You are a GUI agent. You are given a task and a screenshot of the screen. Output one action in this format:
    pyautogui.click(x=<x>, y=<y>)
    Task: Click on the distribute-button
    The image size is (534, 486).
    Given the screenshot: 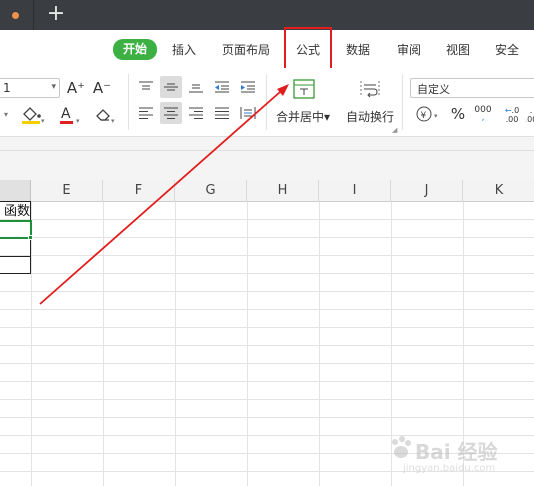 What is the action you would take?
    pyautogui.click(x=248, y=113)
    